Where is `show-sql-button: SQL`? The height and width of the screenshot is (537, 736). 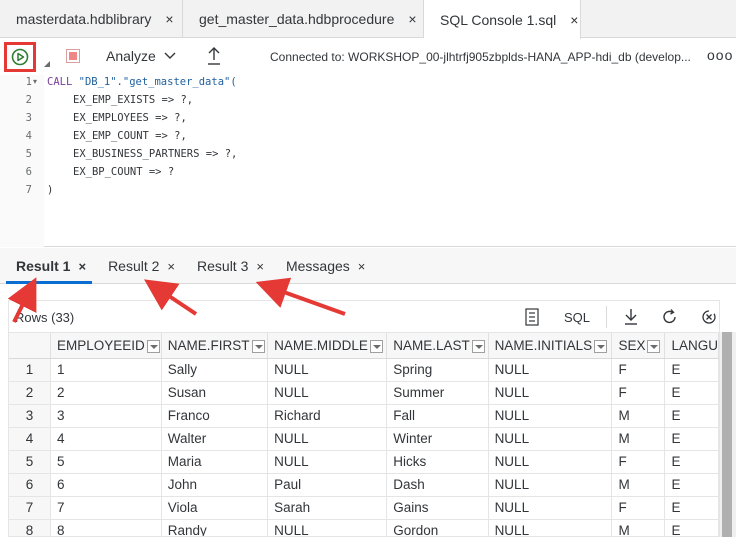
show-sql-button: SQL is located at coordinates (577, 317).